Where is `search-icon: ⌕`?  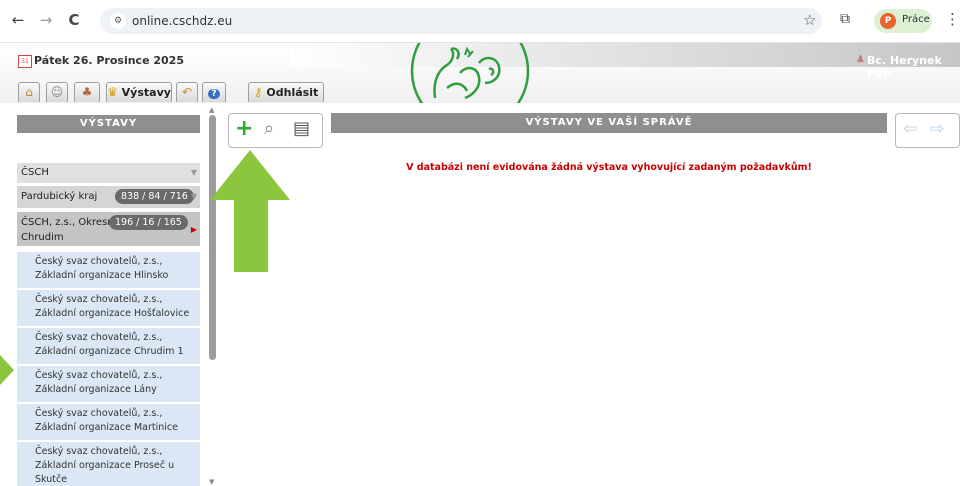
search-icon: ⌕ is located at coordinates (269, 129).